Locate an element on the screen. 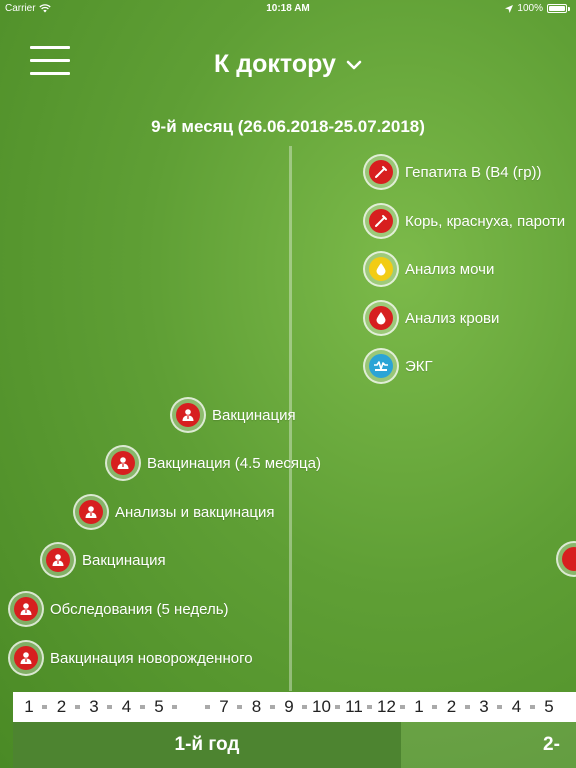 The image size is (576, 768). month-tick-label: 9 is located at coordinates (289, 706).